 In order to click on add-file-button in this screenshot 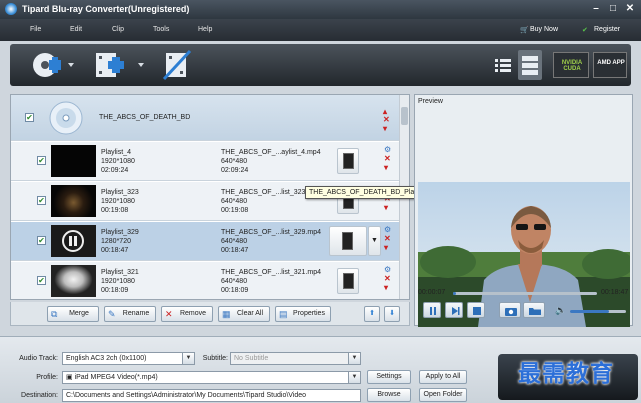, I will do `click(119, 65)`.